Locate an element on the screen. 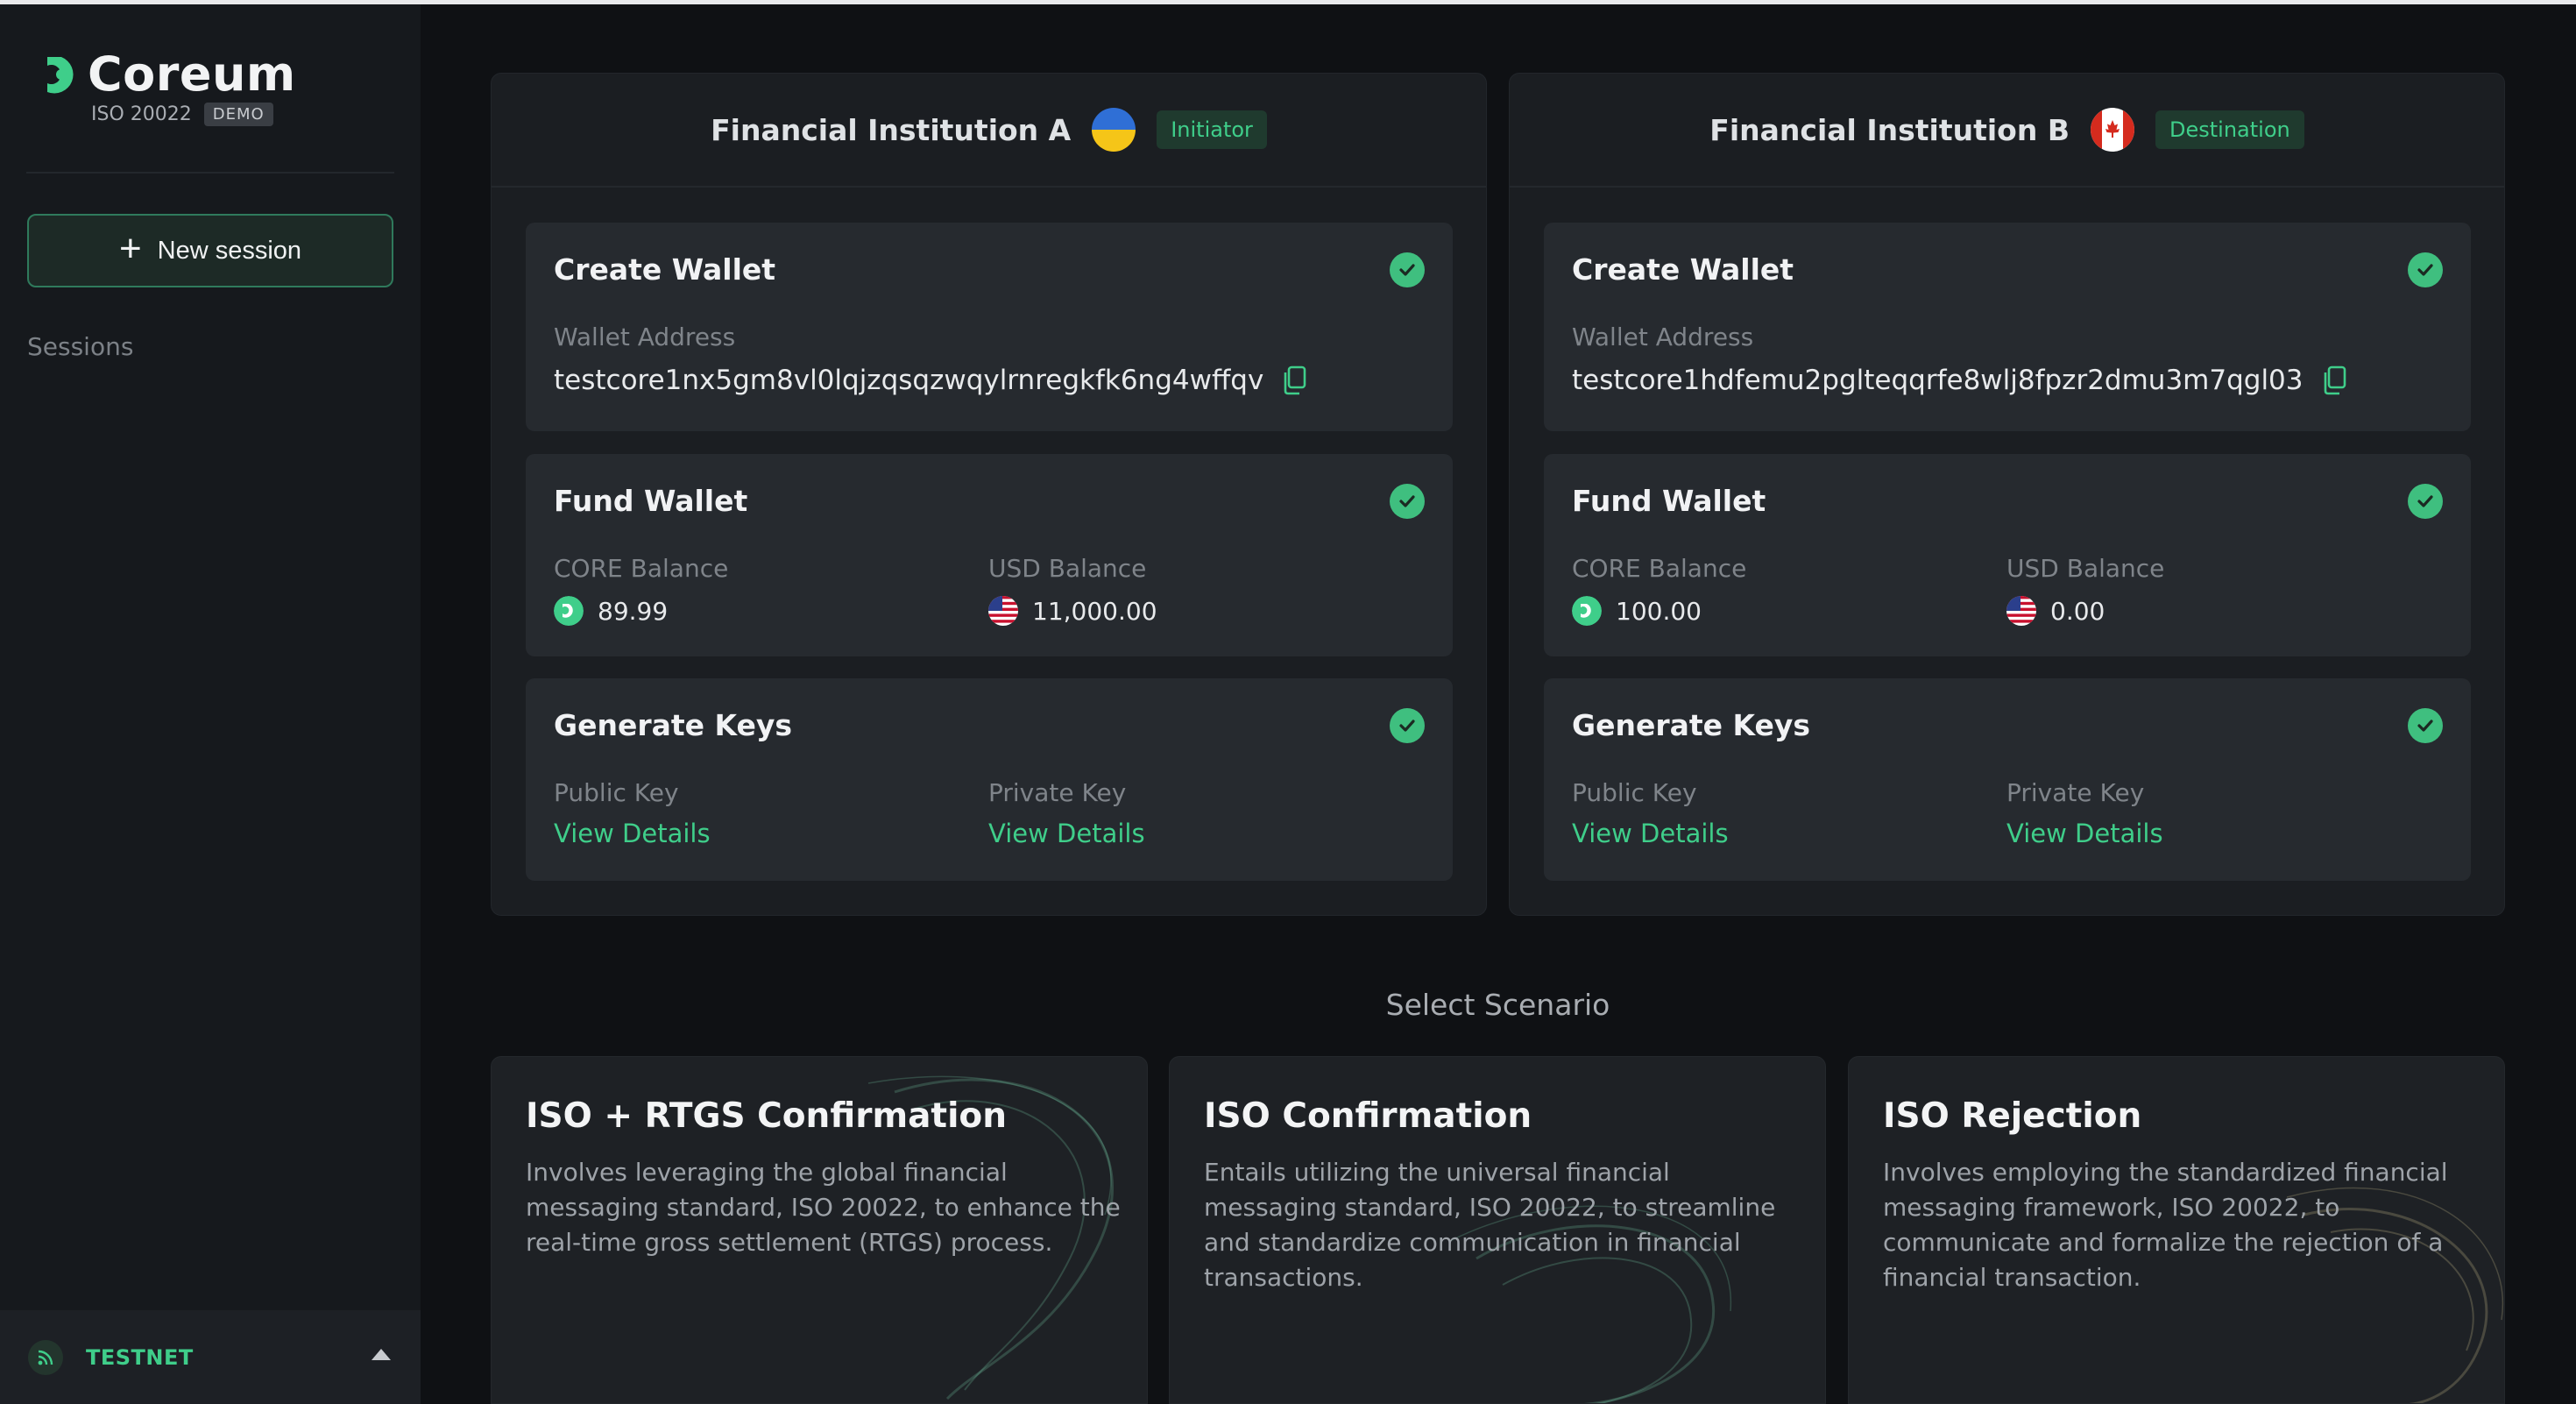  institution-b-header: Financial Institution B Destination is located at coordinates (2007, 131).